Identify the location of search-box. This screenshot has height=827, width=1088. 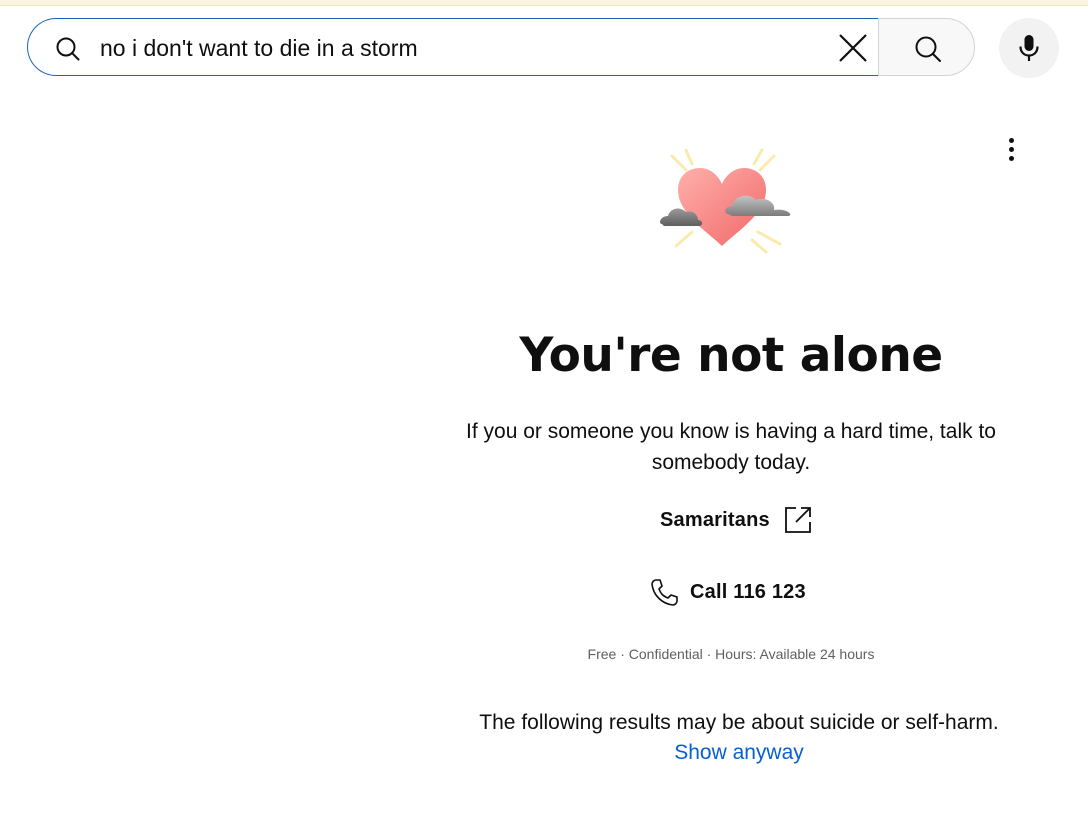
(452, 47).